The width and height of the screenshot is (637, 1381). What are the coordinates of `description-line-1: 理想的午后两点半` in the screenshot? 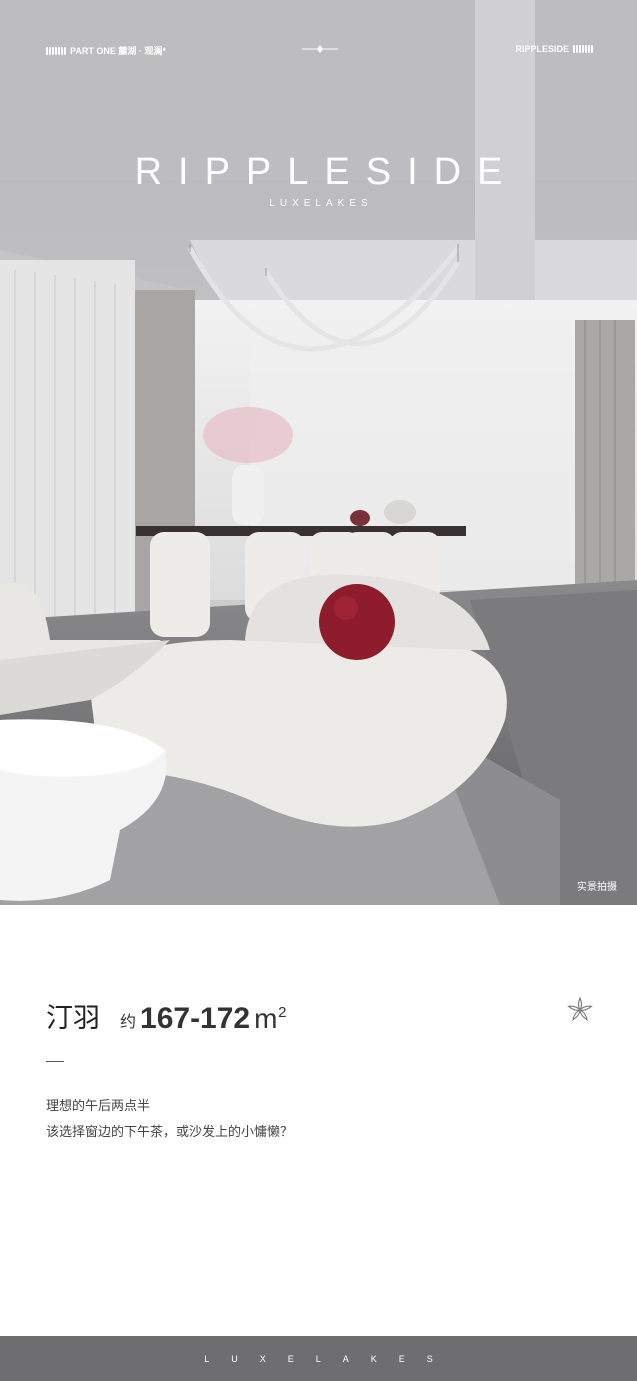 It's located at (98, 1106).